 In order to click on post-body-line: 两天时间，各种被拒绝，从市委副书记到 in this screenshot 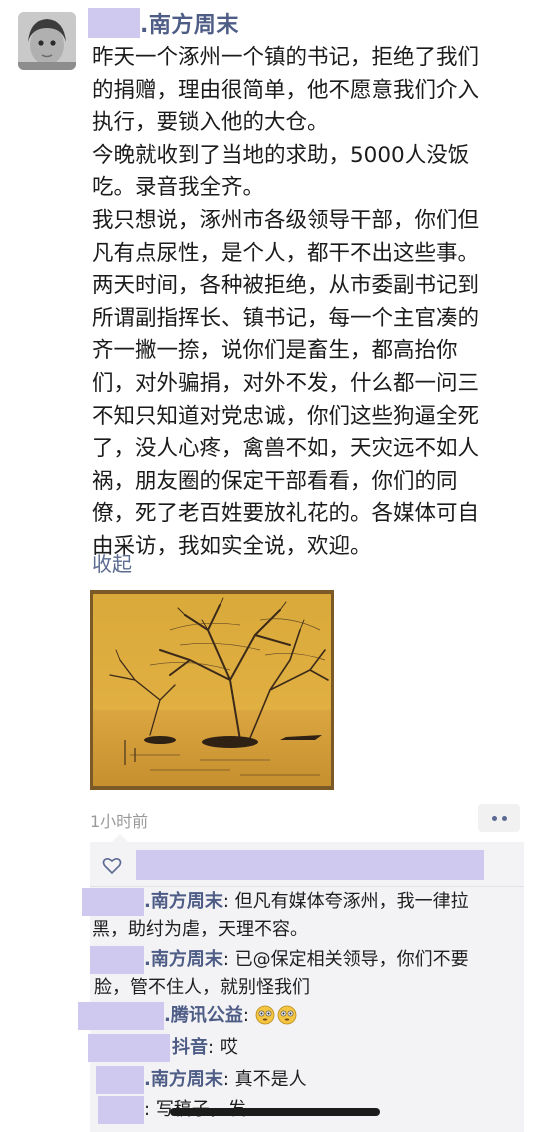, I will do `click(286, 286)`.